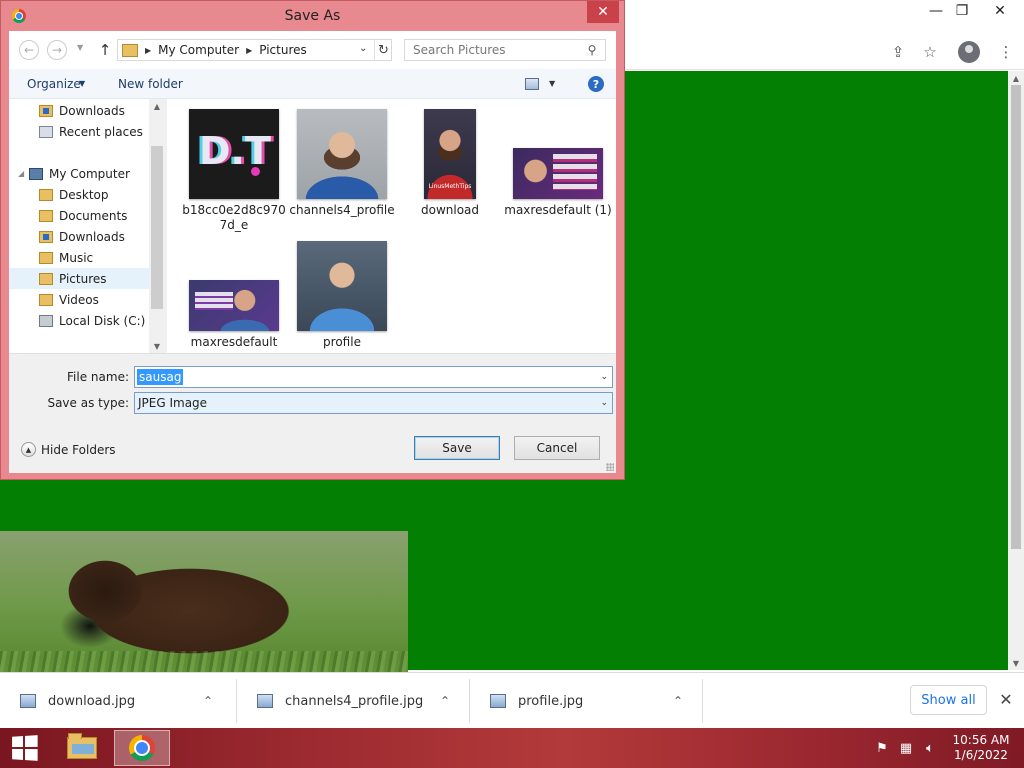  What do you see at coordinates (558, 183) in the screenshot?
I see `file-item: maxresdefault (1)` at bounding box center [558, 183].